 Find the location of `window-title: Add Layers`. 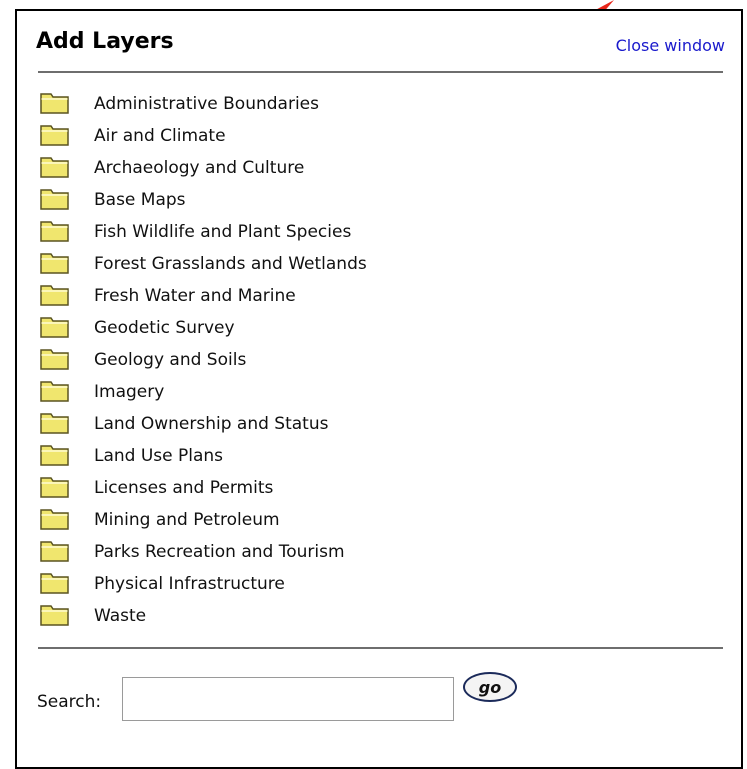

window-title: Add Layers is located at coordinates (105, 41).